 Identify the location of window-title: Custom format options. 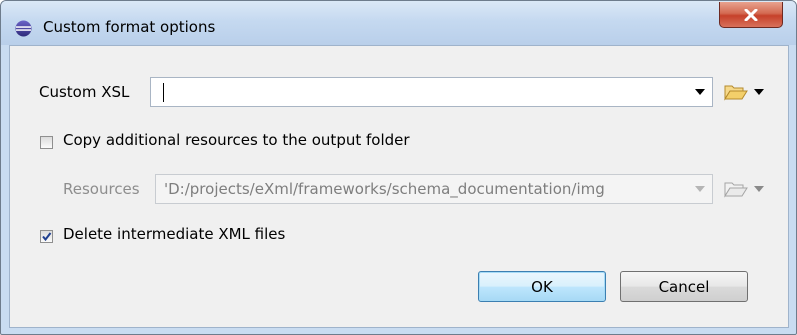
(129, 27).